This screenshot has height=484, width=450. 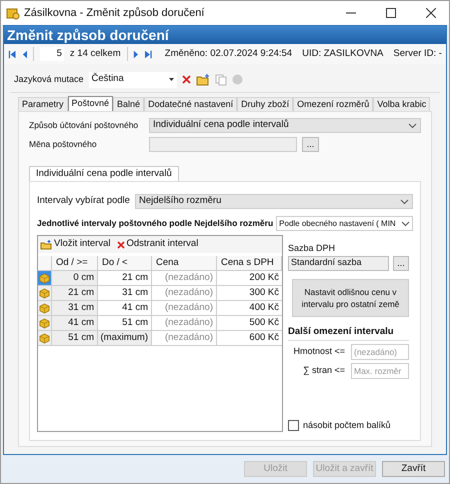 What do you see at coordinates (128, 104) in the screenshot?
I see `tab: Balné` at bounding box center [128, 104].